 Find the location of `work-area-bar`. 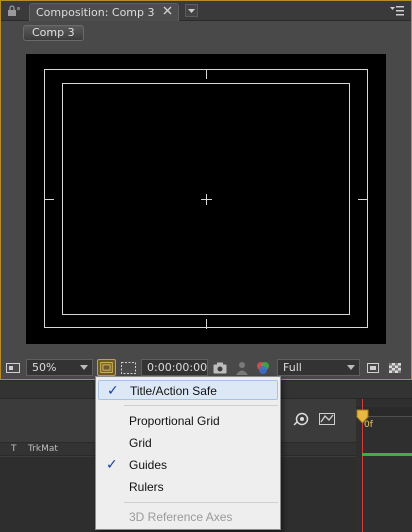

work-area-bar is located at coordinates (387, 454).